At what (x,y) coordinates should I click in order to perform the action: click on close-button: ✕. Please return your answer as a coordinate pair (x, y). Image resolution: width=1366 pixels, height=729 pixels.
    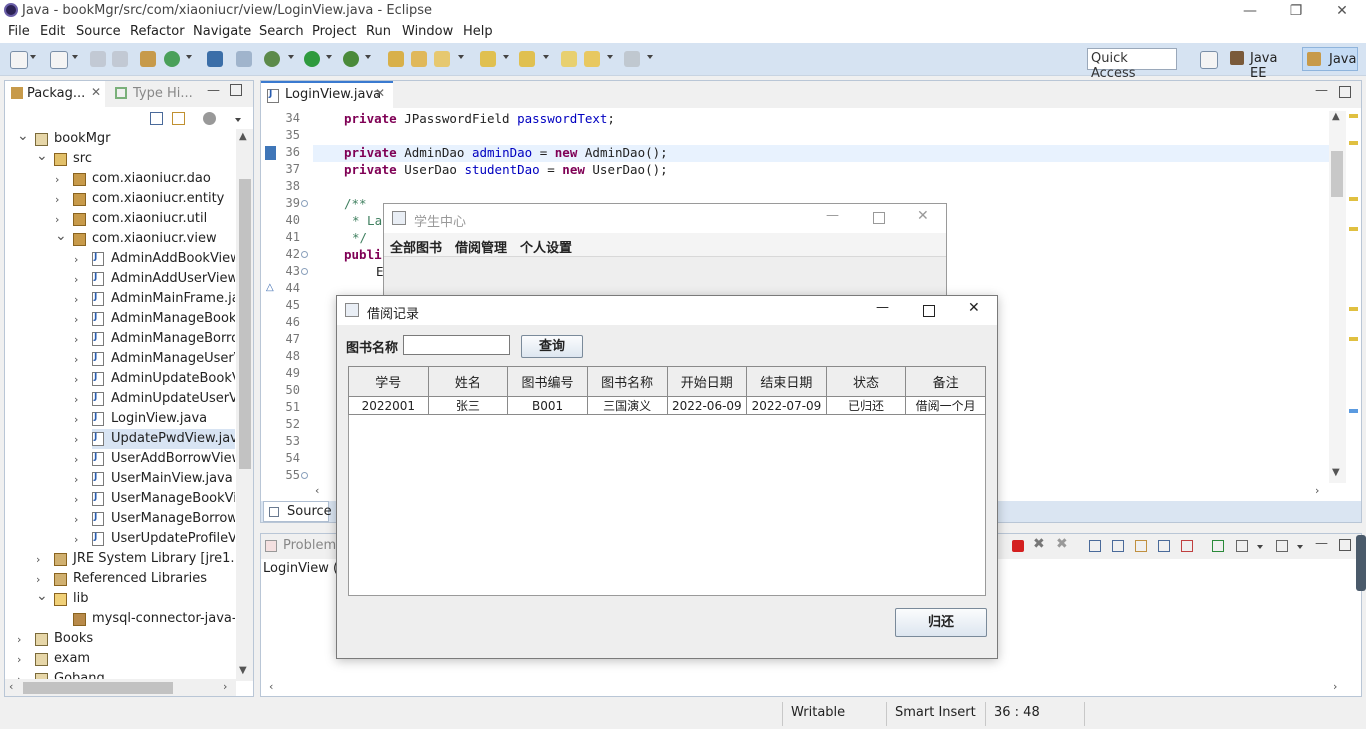
    Looking at the image, I should click on (1342, 11).